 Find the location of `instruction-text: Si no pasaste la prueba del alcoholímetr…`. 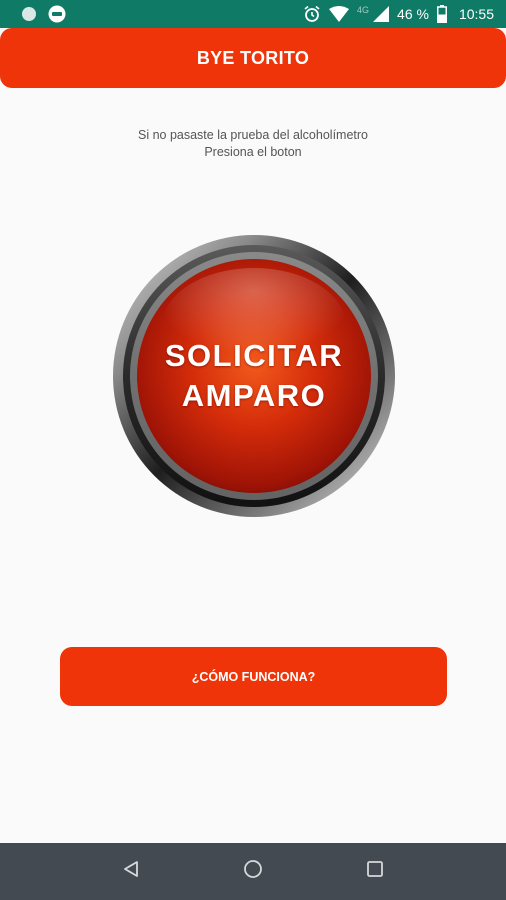

instruction-text: Si no pasaste la prueba del alcoholímetr… is located at coordinates (253, 144).